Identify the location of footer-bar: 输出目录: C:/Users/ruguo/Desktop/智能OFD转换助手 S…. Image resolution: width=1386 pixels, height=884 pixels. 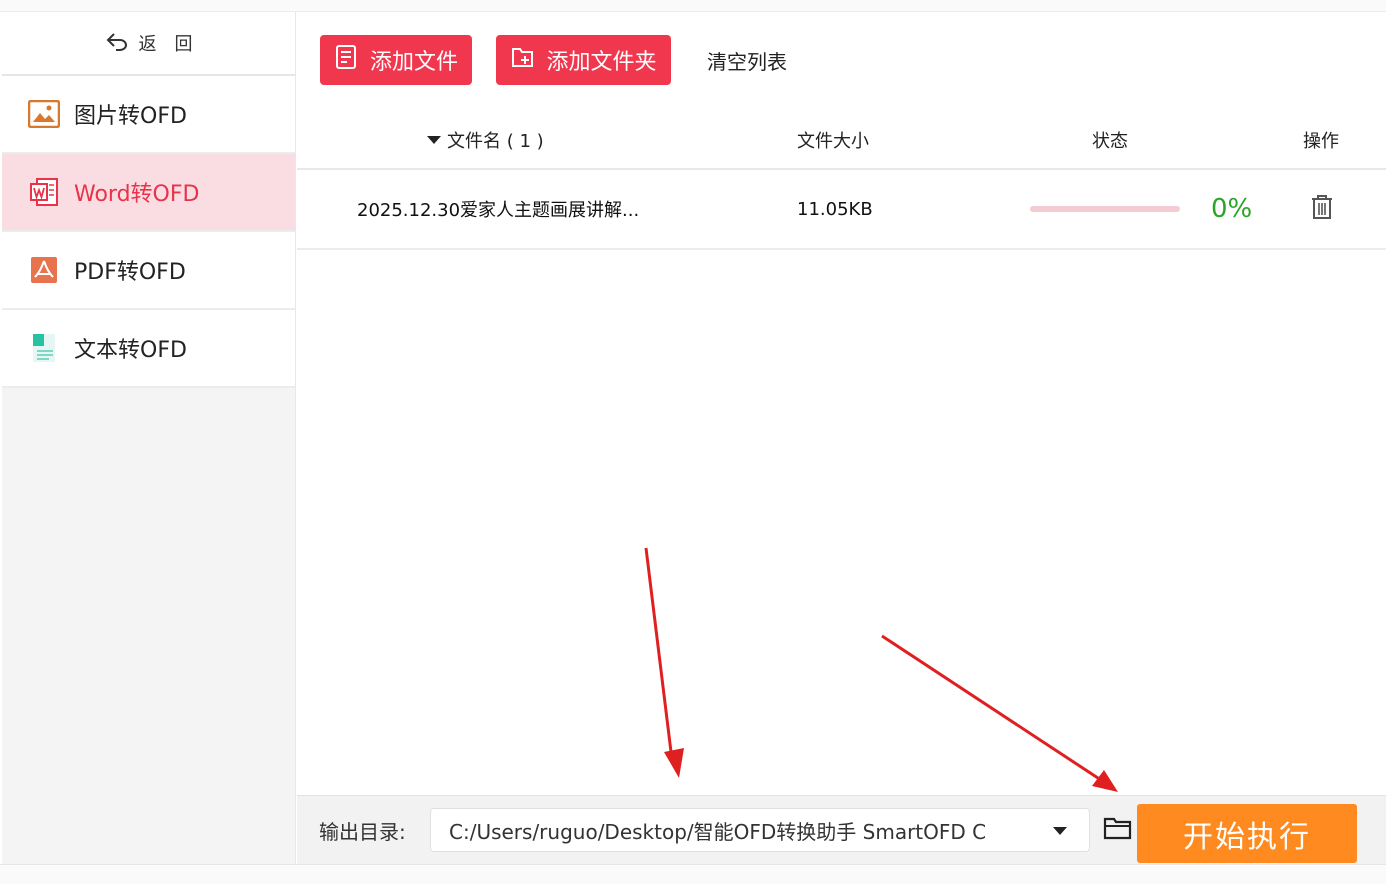
(841, 829).